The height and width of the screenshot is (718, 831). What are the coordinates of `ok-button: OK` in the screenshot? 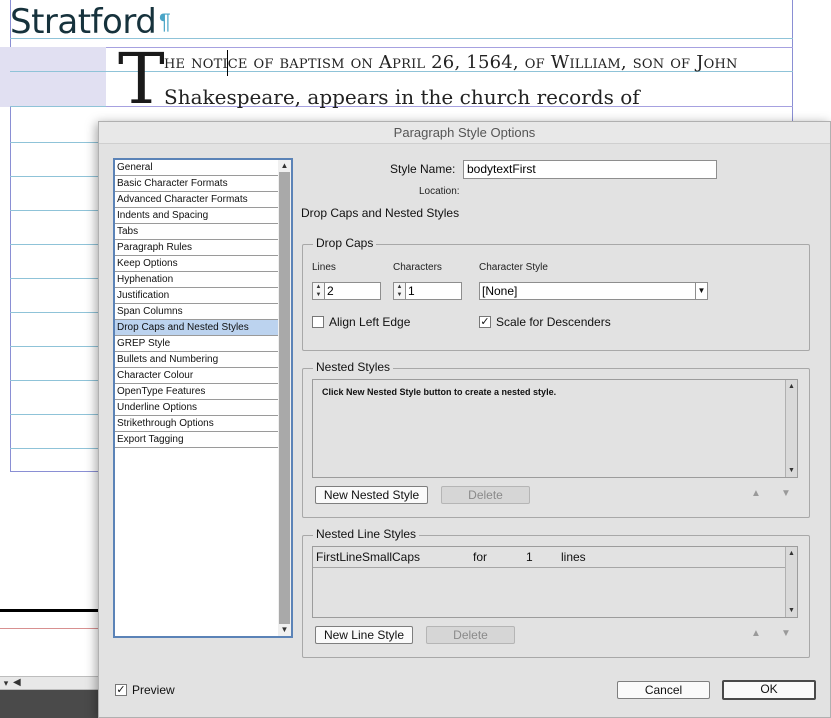 It's located at (769, 690).